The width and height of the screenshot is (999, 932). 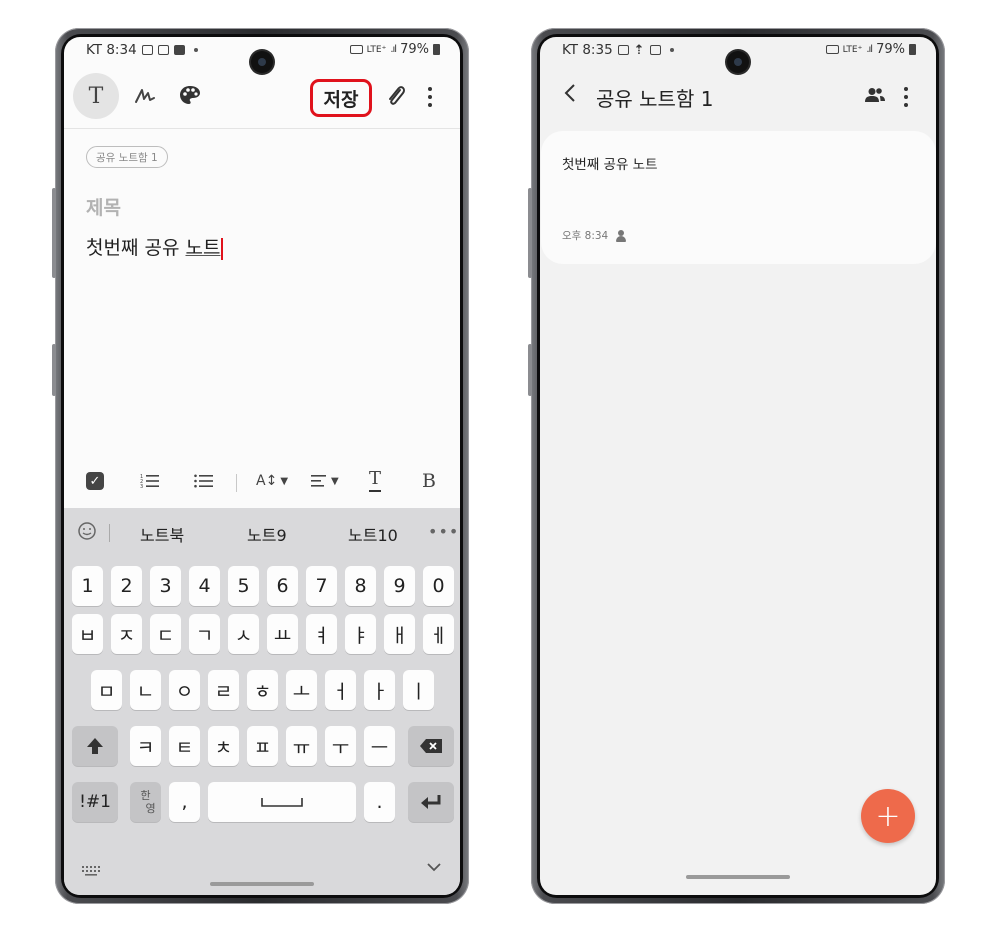 I want to click on note-body-input: 첫번째 공유 노트, so click(x=154, y=246).